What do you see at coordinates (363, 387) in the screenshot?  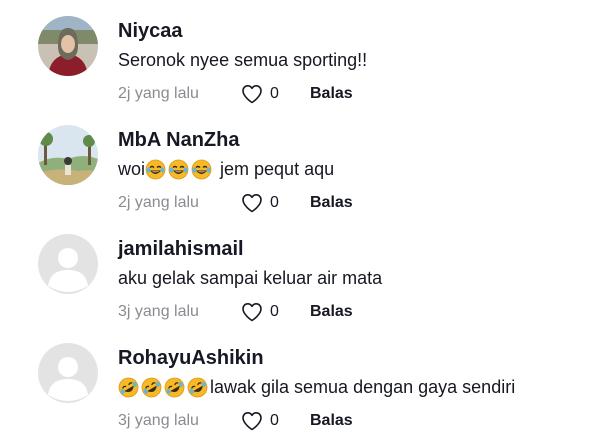 I see `comment-text-suffix: lawak gila semua dengan gaya sendiri` at bounding box center [363, 387].